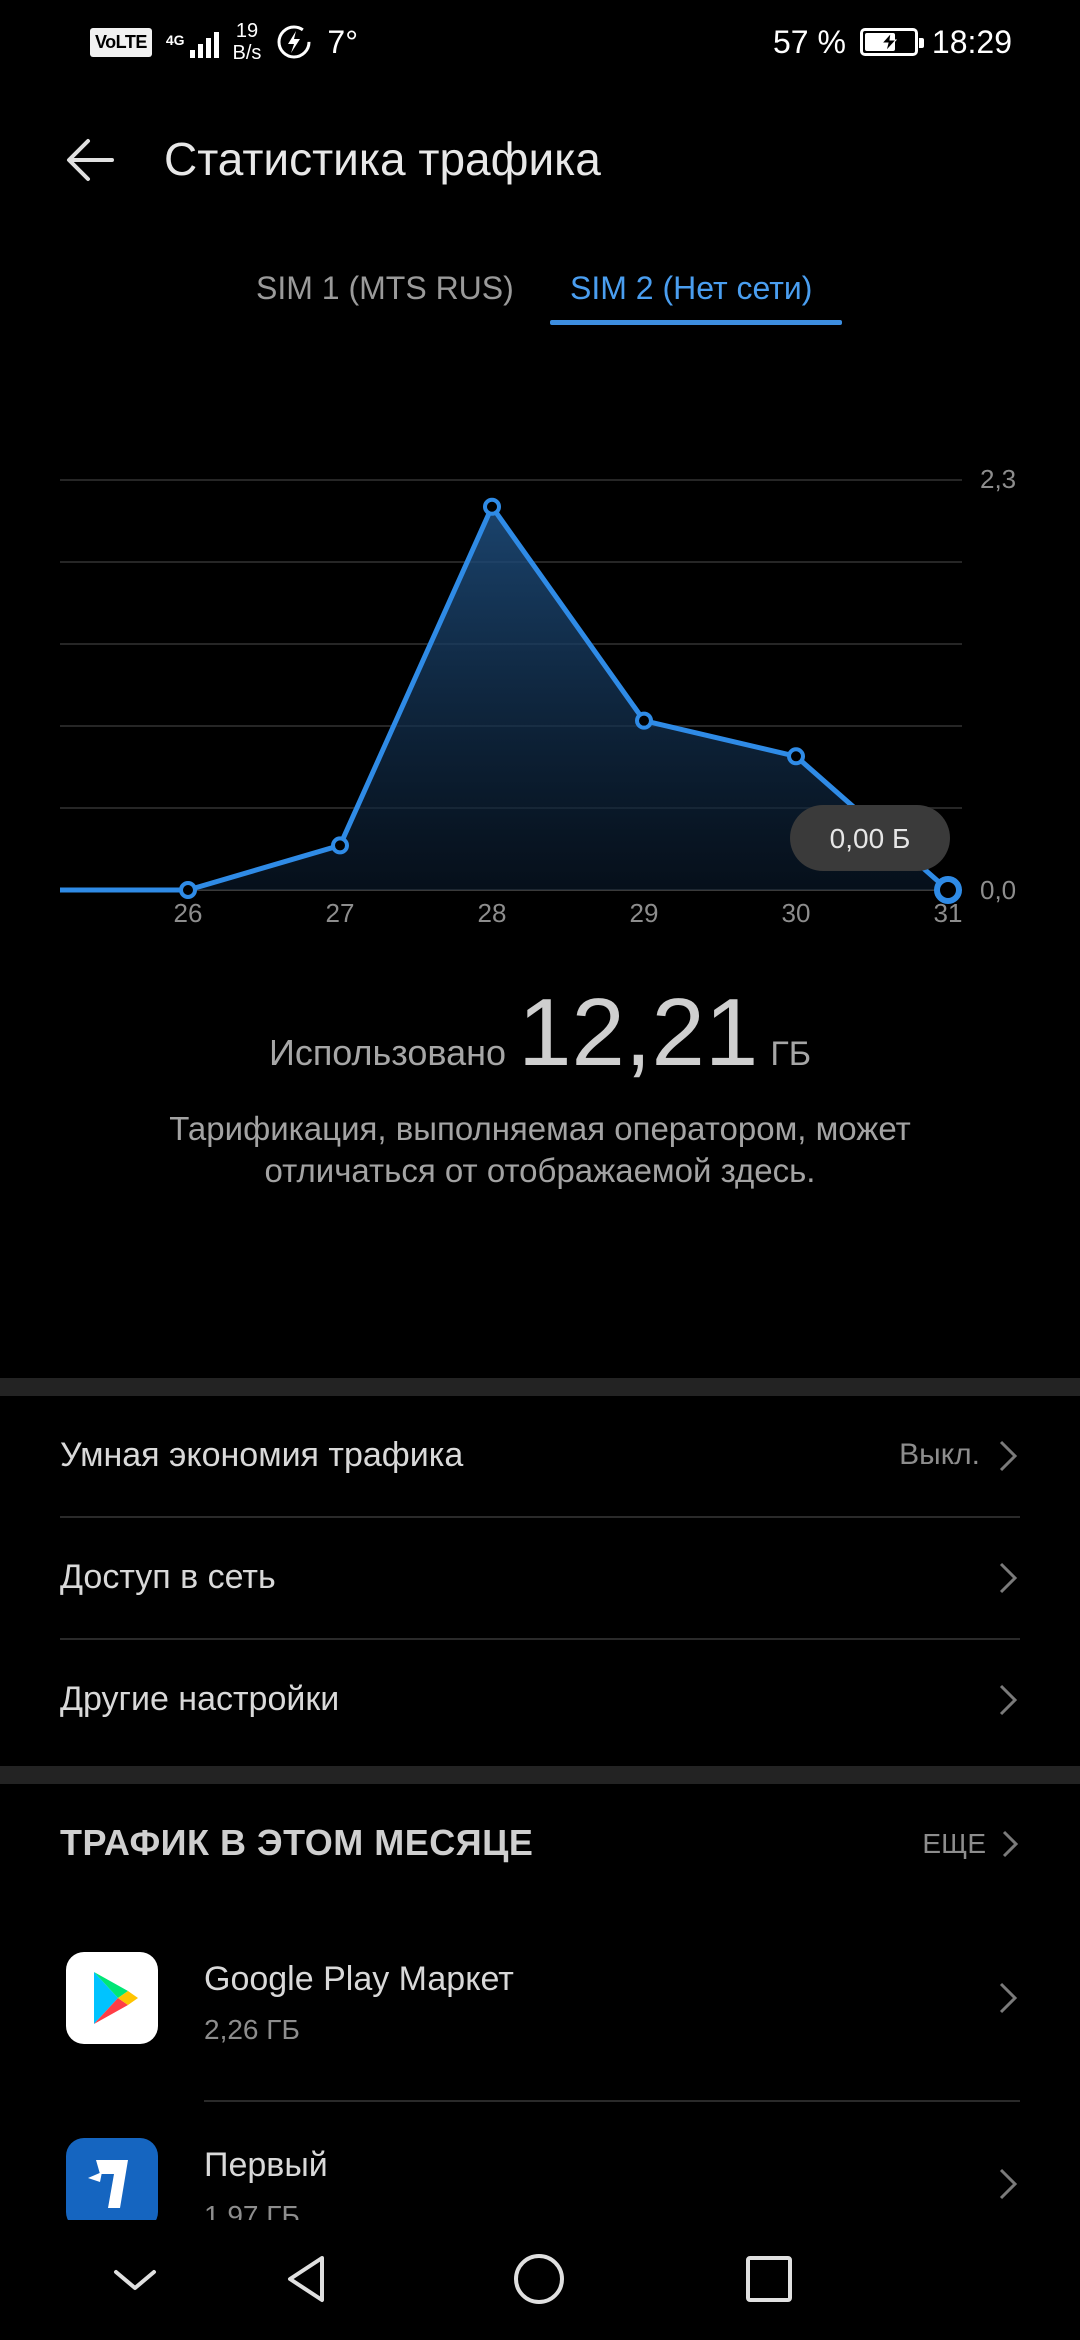  Describe the element at coordinates (540, 1579) in the screenshot. I see `settings-row-network-access: Доступ в сеть` at that location.